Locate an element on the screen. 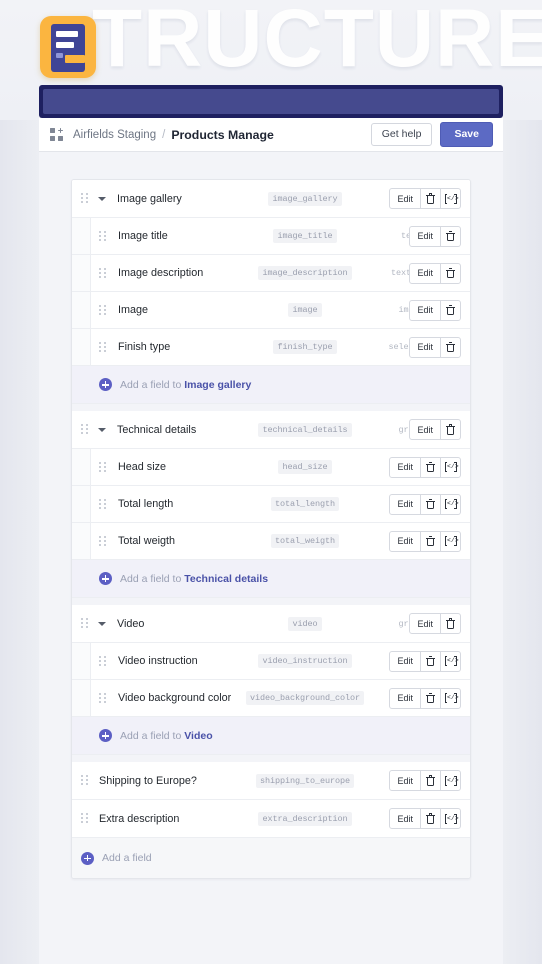 The image size is (542, 964). section-gap is located at coordinates (271, 758).